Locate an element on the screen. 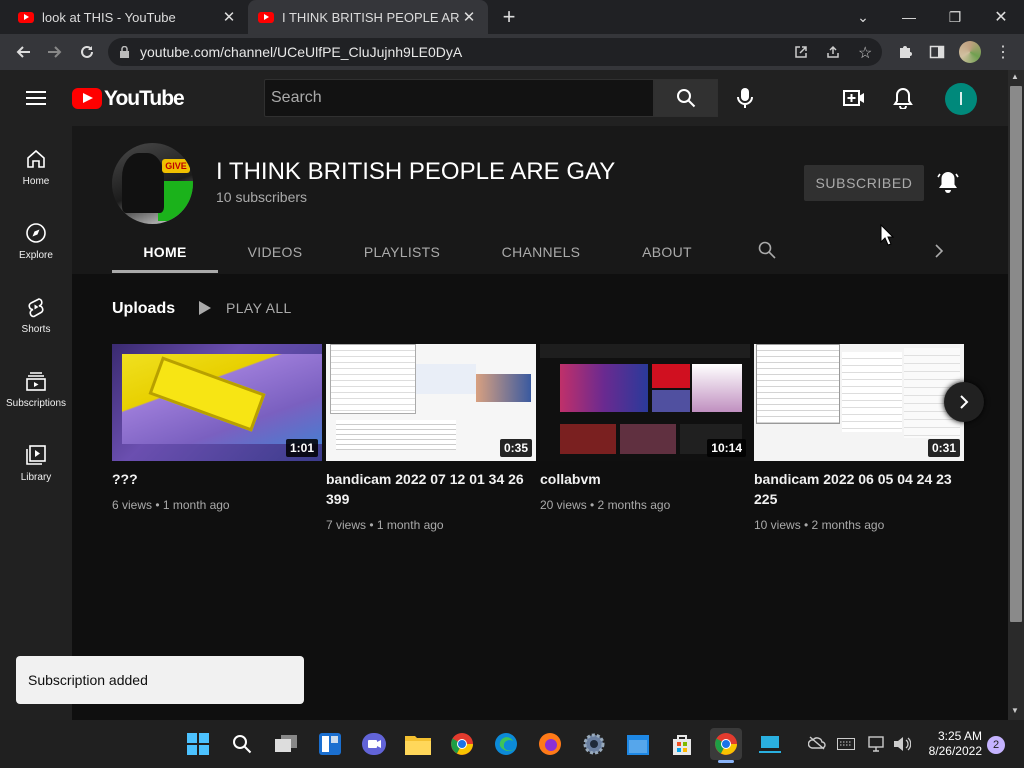 The width and height of the screenshot is (1024, 768). video-thumbnail: 0:31 is located at coordinates (859, 402).